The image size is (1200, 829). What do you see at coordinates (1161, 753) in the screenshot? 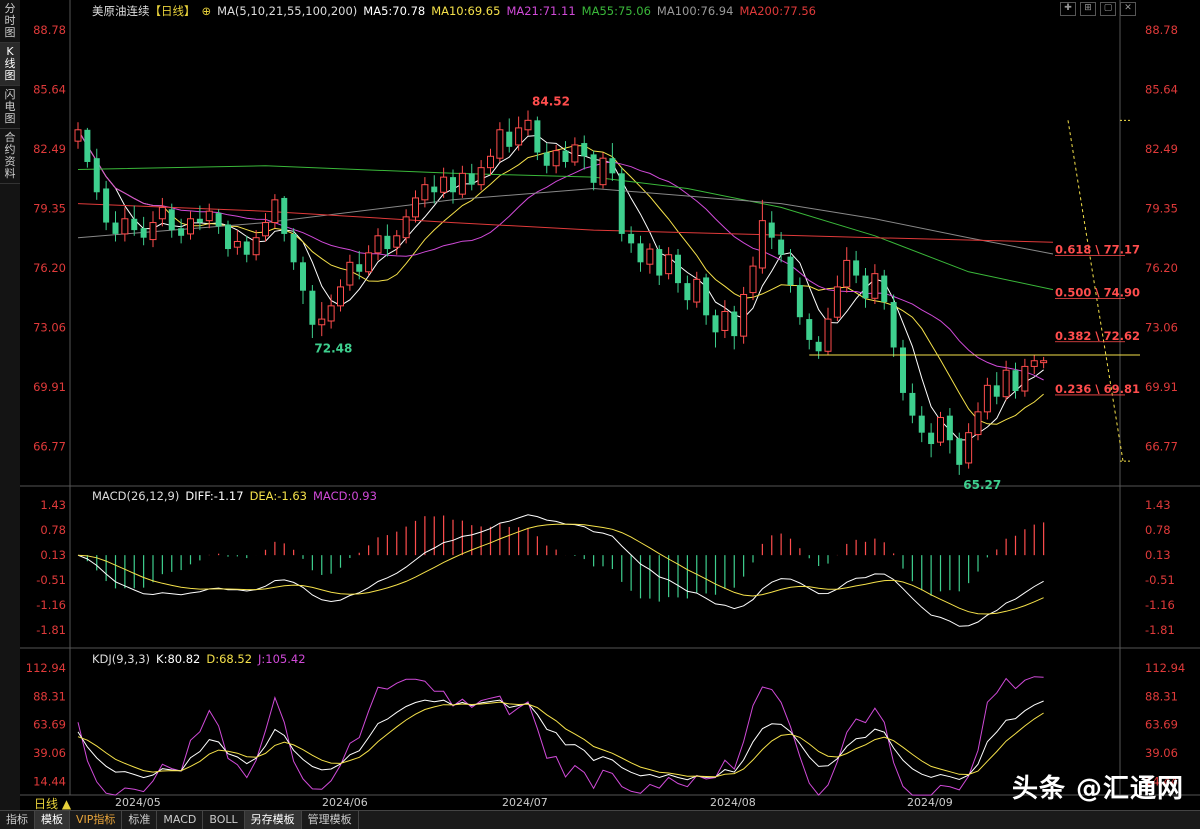
I see `kdj-tick-right: 39.06` at bounding box center [1161, 753].